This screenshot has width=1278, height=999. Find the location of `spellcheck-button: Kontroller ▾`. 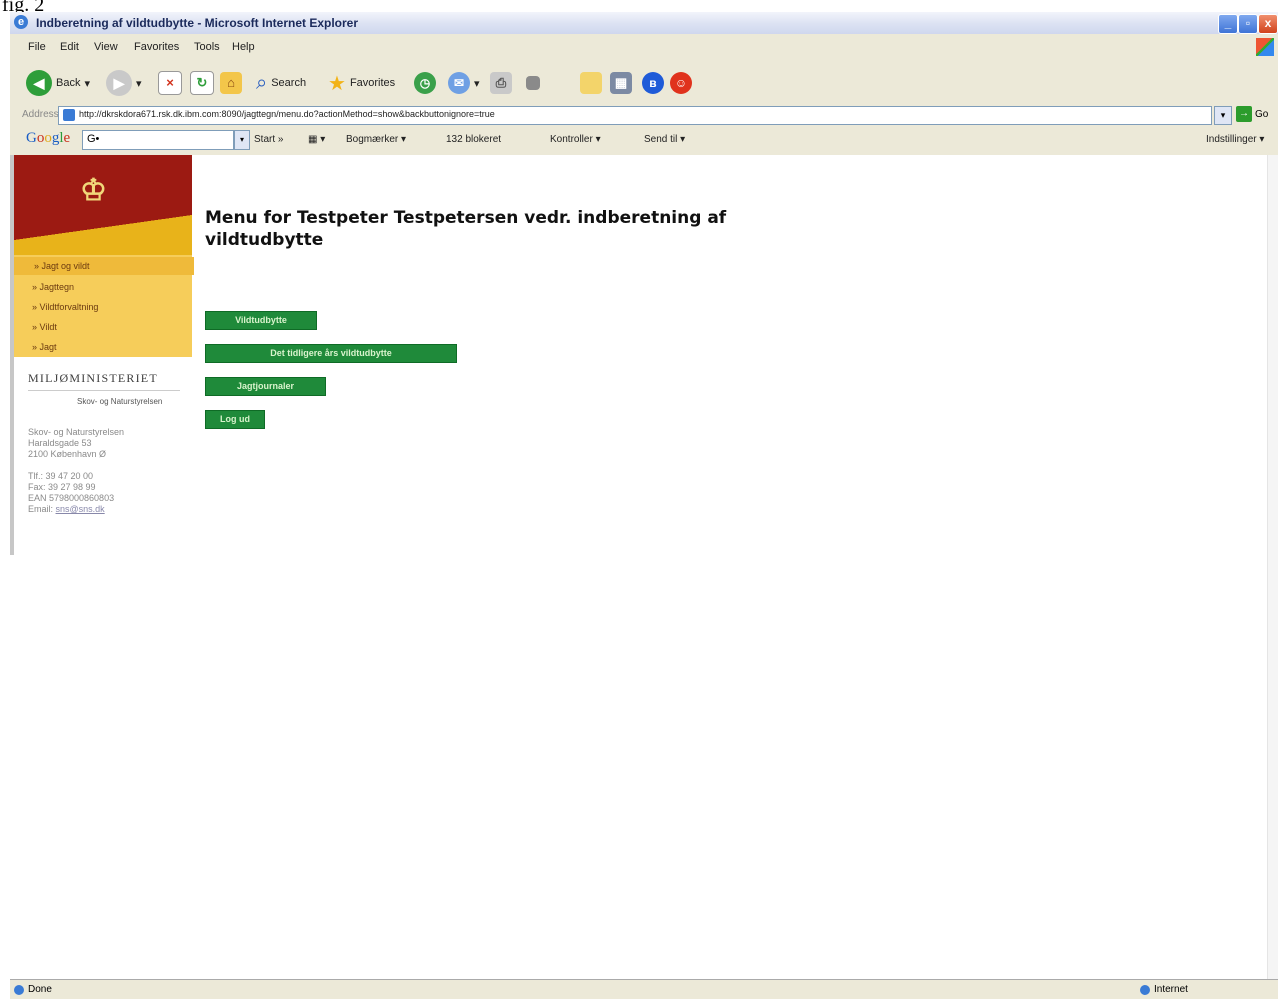

spellcheck-button: Kontroller ▾ is located at coordinates (575, 139).